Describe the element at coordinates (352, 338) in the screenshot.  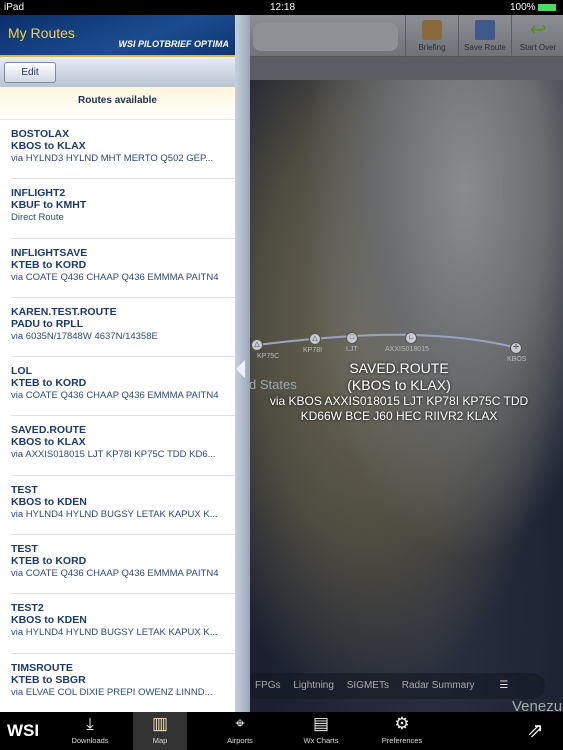
I see `waypoint-marker: □` at that location.